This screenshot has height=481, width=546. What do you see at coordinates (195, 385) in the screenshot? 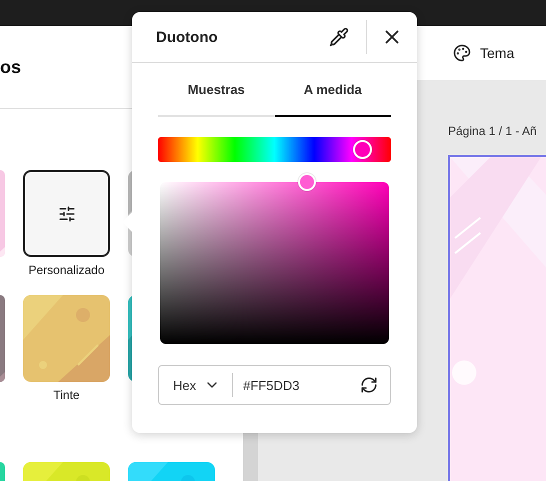
I see `format-dropdown: Hex` at bounding box center [195, 385].